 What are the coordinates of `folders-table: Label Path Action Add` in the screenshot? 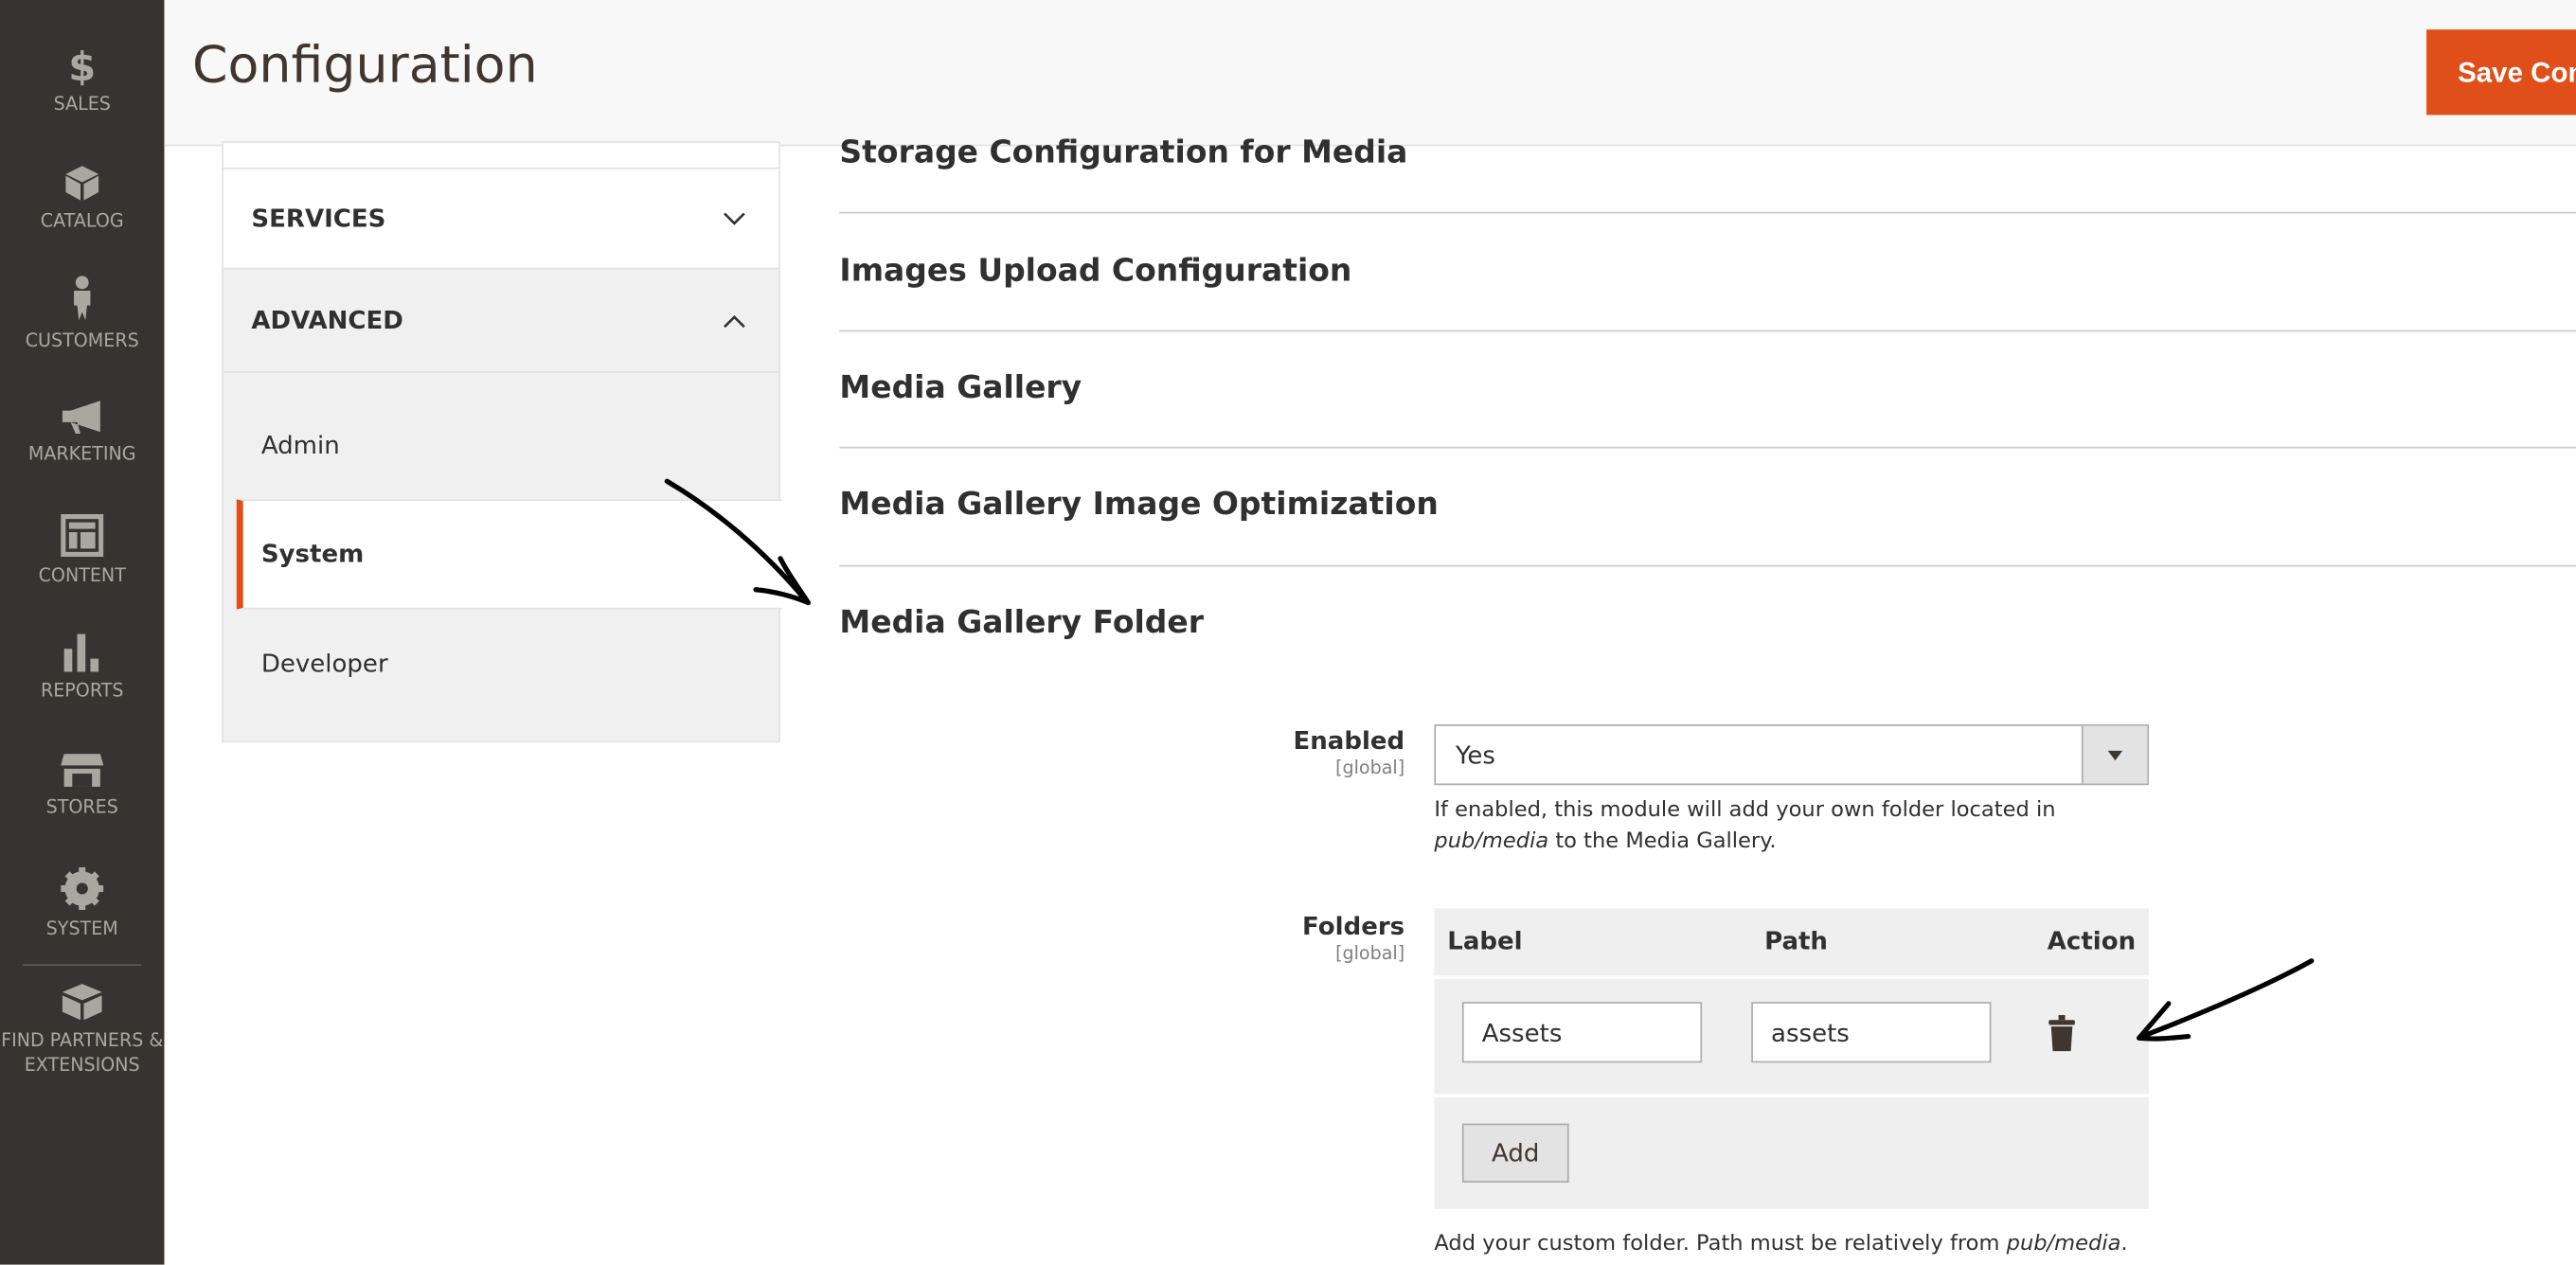 It's located at (1791, 1058).